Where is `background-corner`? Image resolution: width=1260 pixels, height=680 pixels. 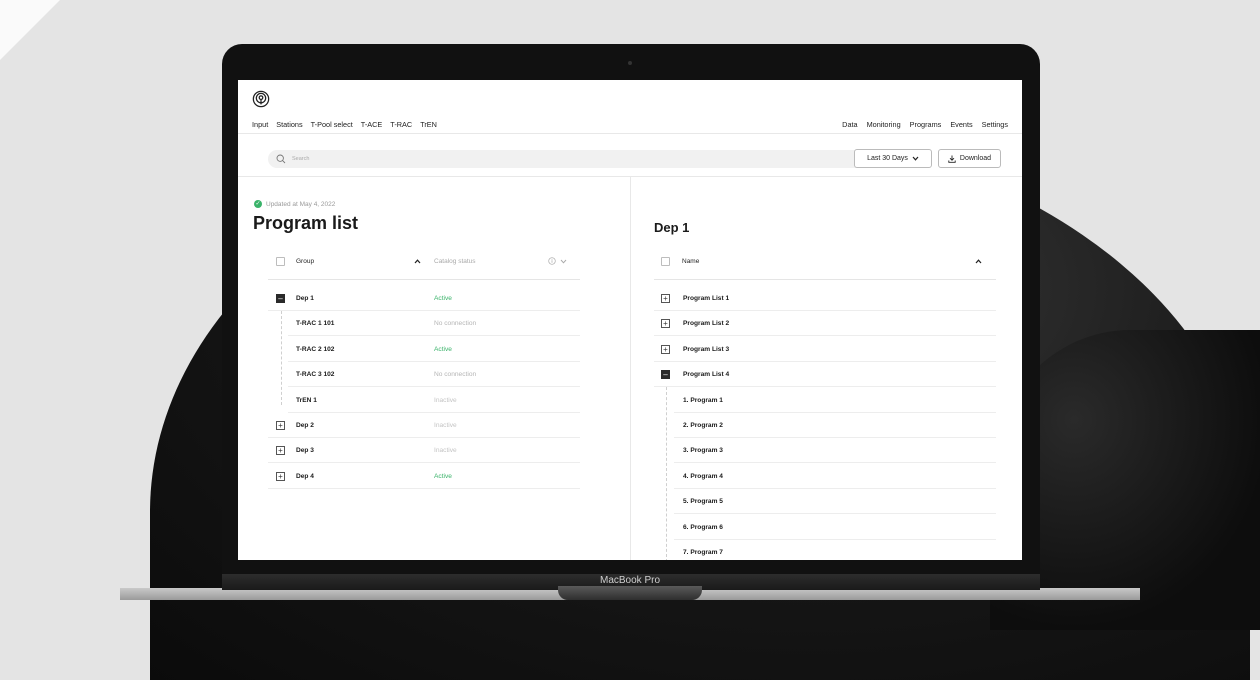
background-corner is located at coordinates (30, 30).